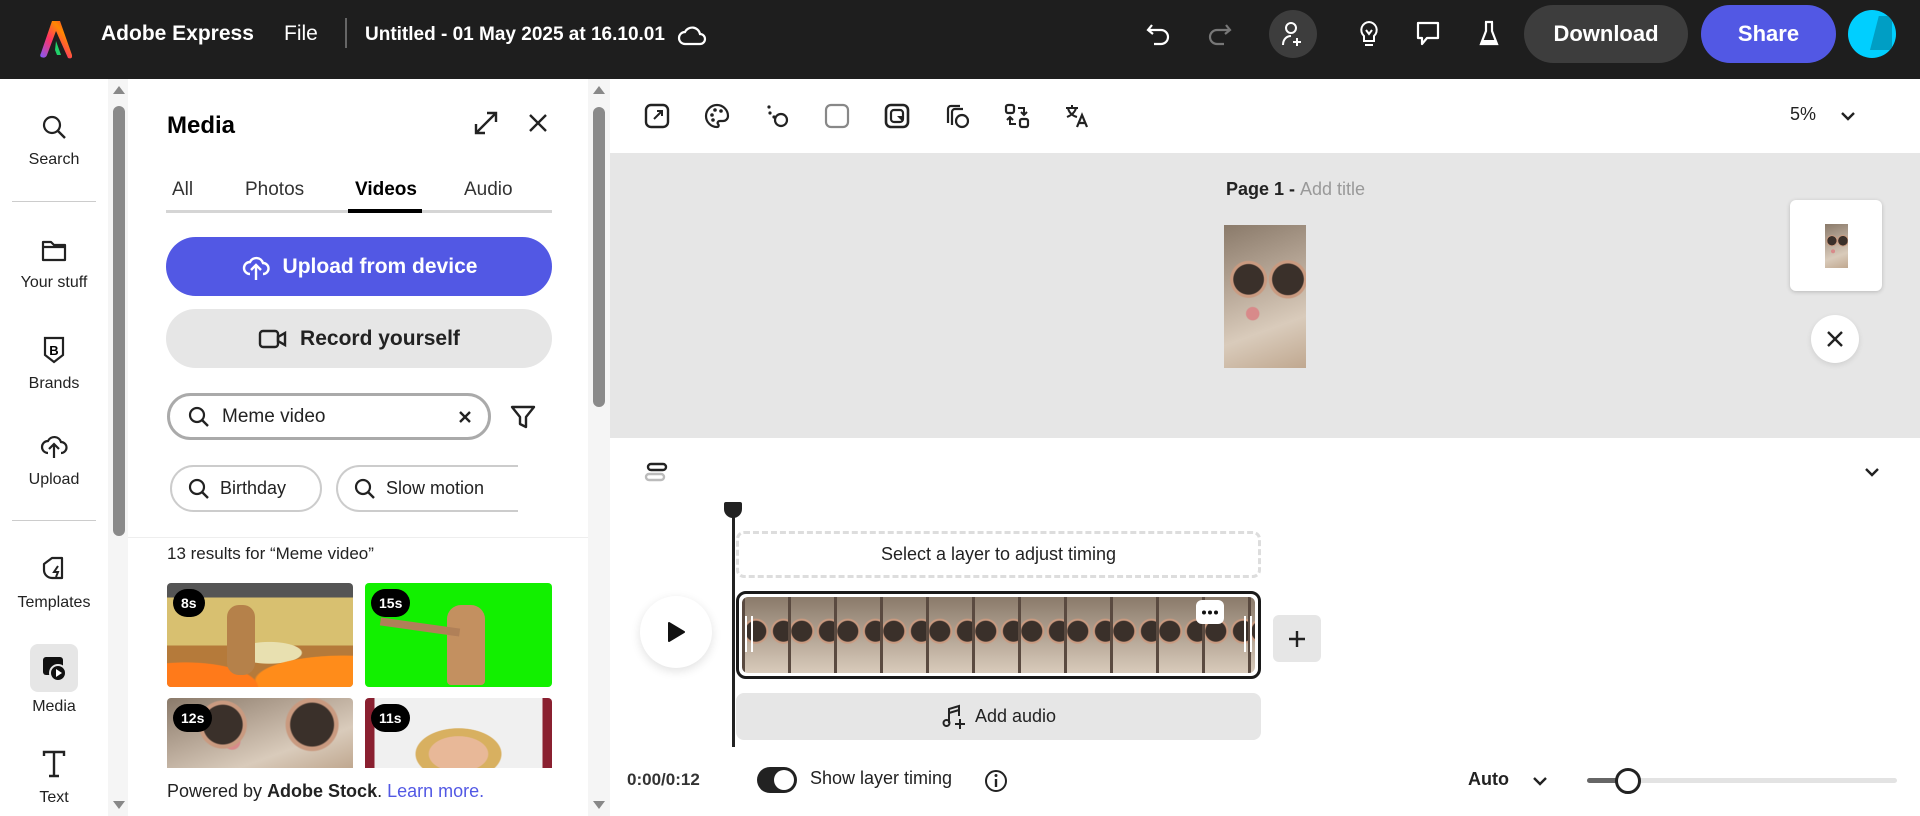  I want to click on close-thumbnails-button, so click(1835, 339).